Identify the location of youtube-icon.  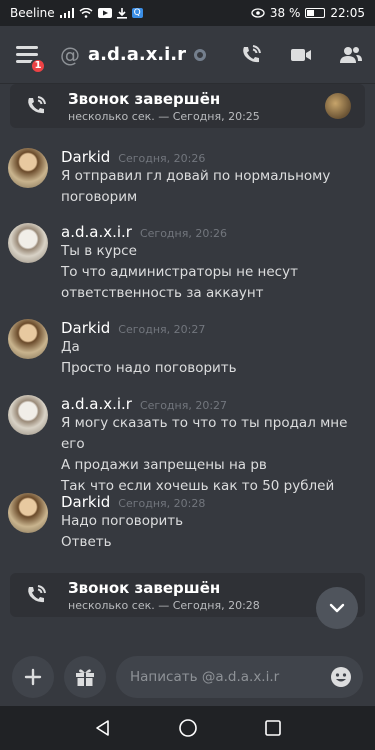
(104, 13).